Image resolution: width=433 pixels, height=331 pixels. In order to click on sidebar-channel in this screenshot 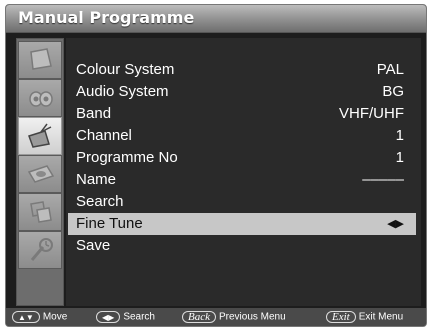, I will do `click(40, 136)`.